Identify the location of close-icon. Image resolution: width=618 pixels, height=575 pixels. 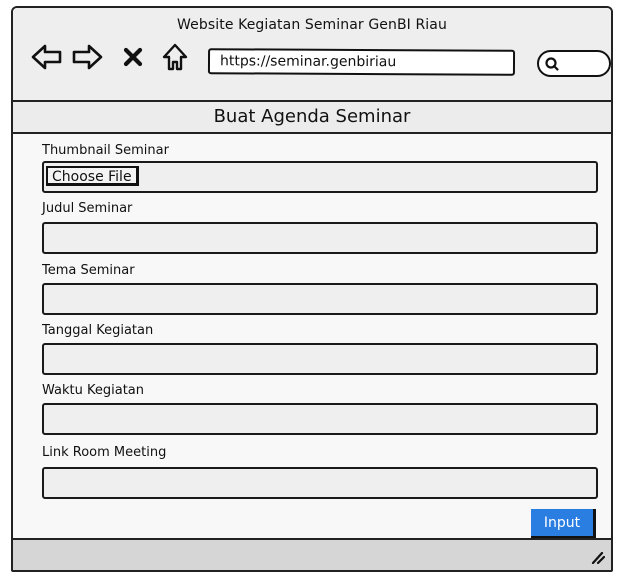
(133, 57).